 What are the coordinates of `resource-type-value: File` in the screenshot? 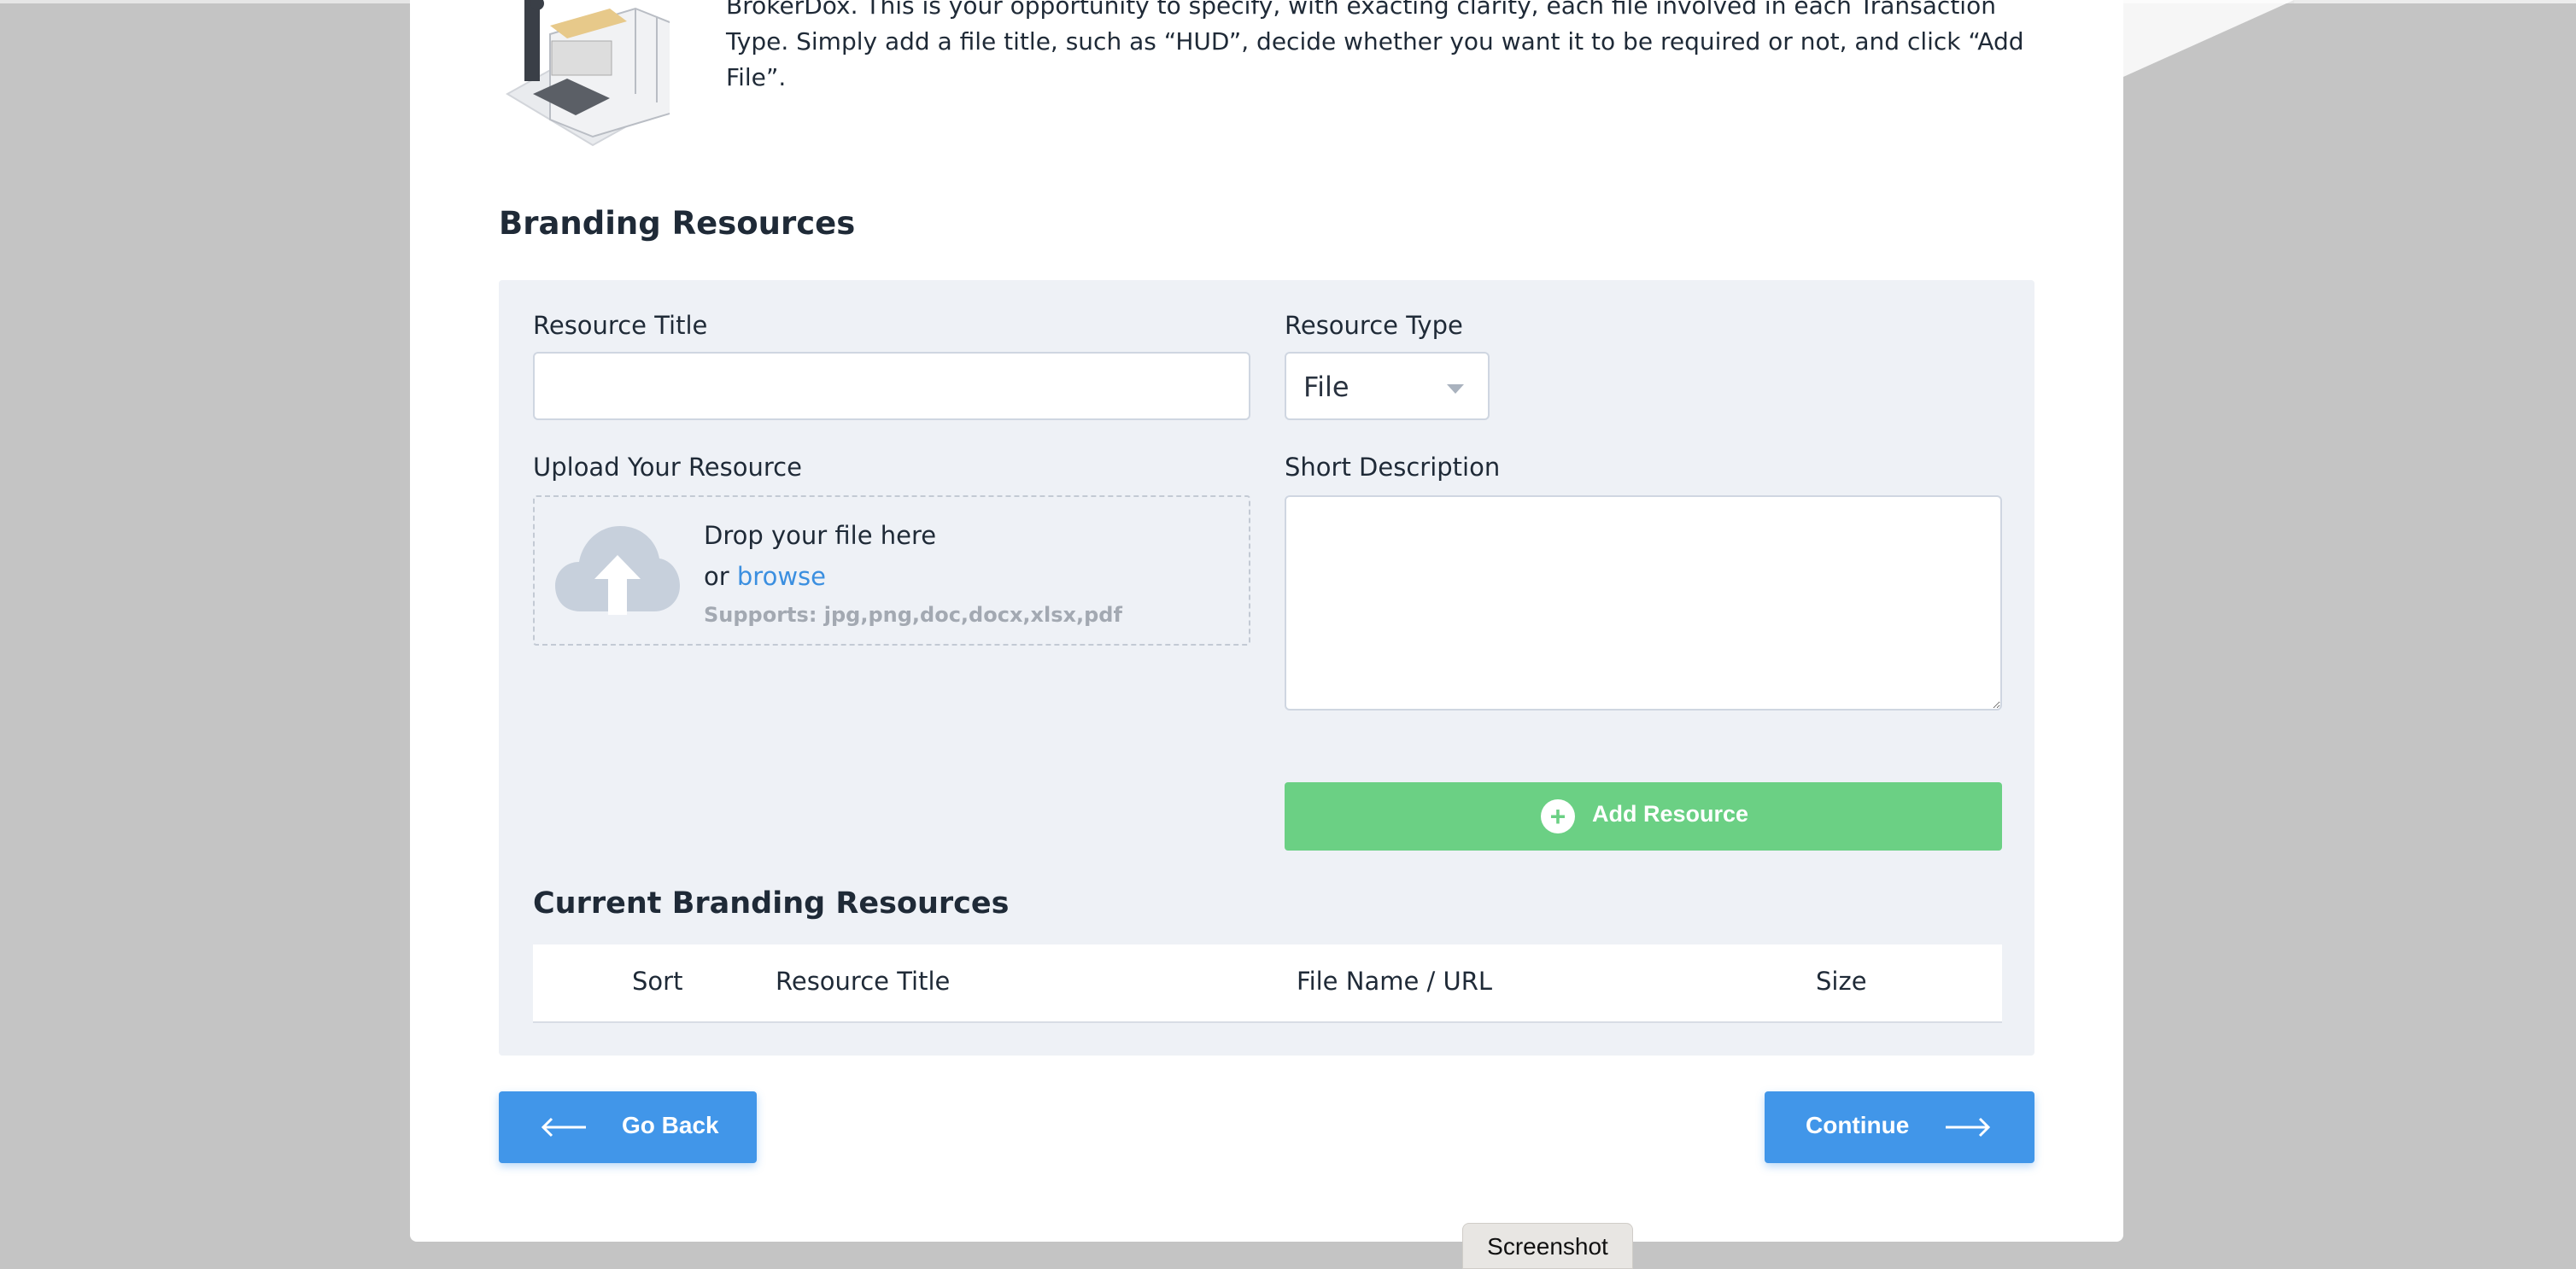 It's located at (1326, 387).